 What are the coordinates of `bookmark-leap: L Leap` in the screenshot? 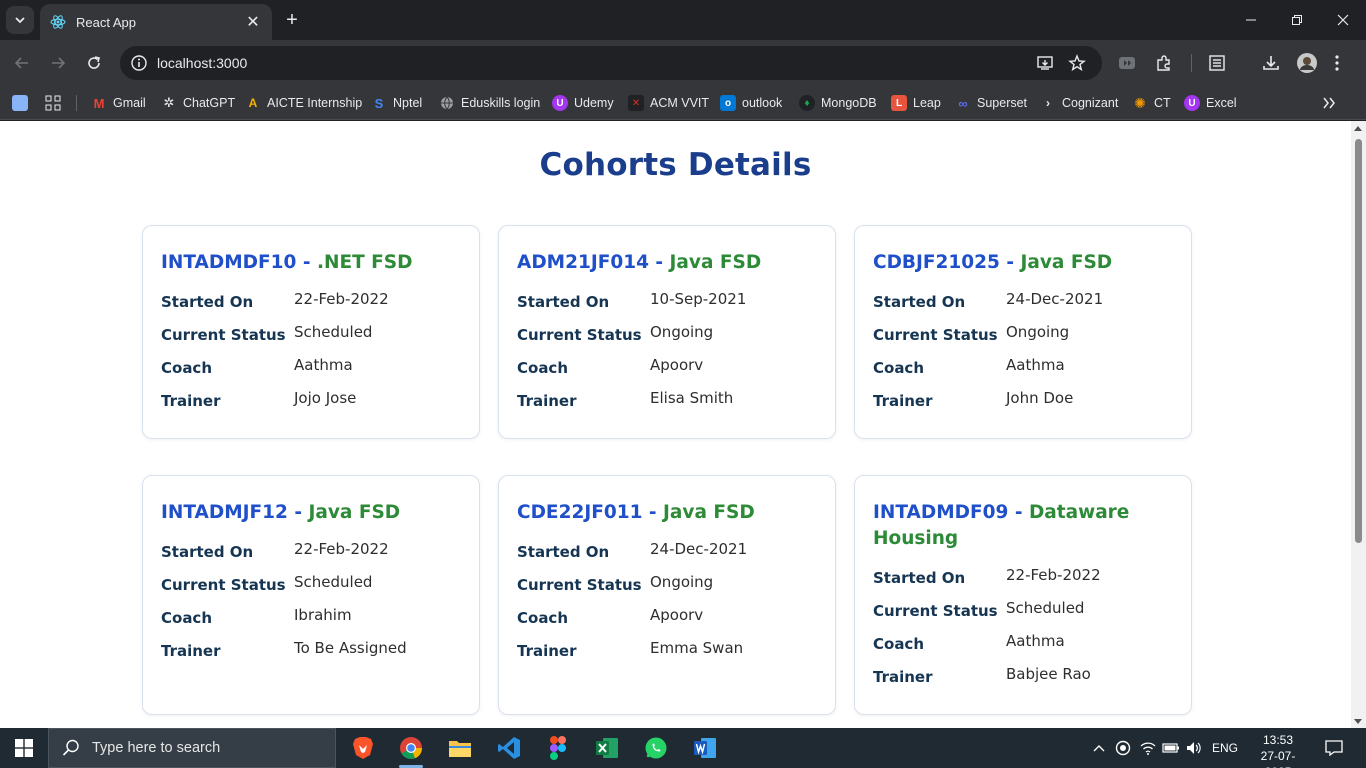 It's located at (916, 103).